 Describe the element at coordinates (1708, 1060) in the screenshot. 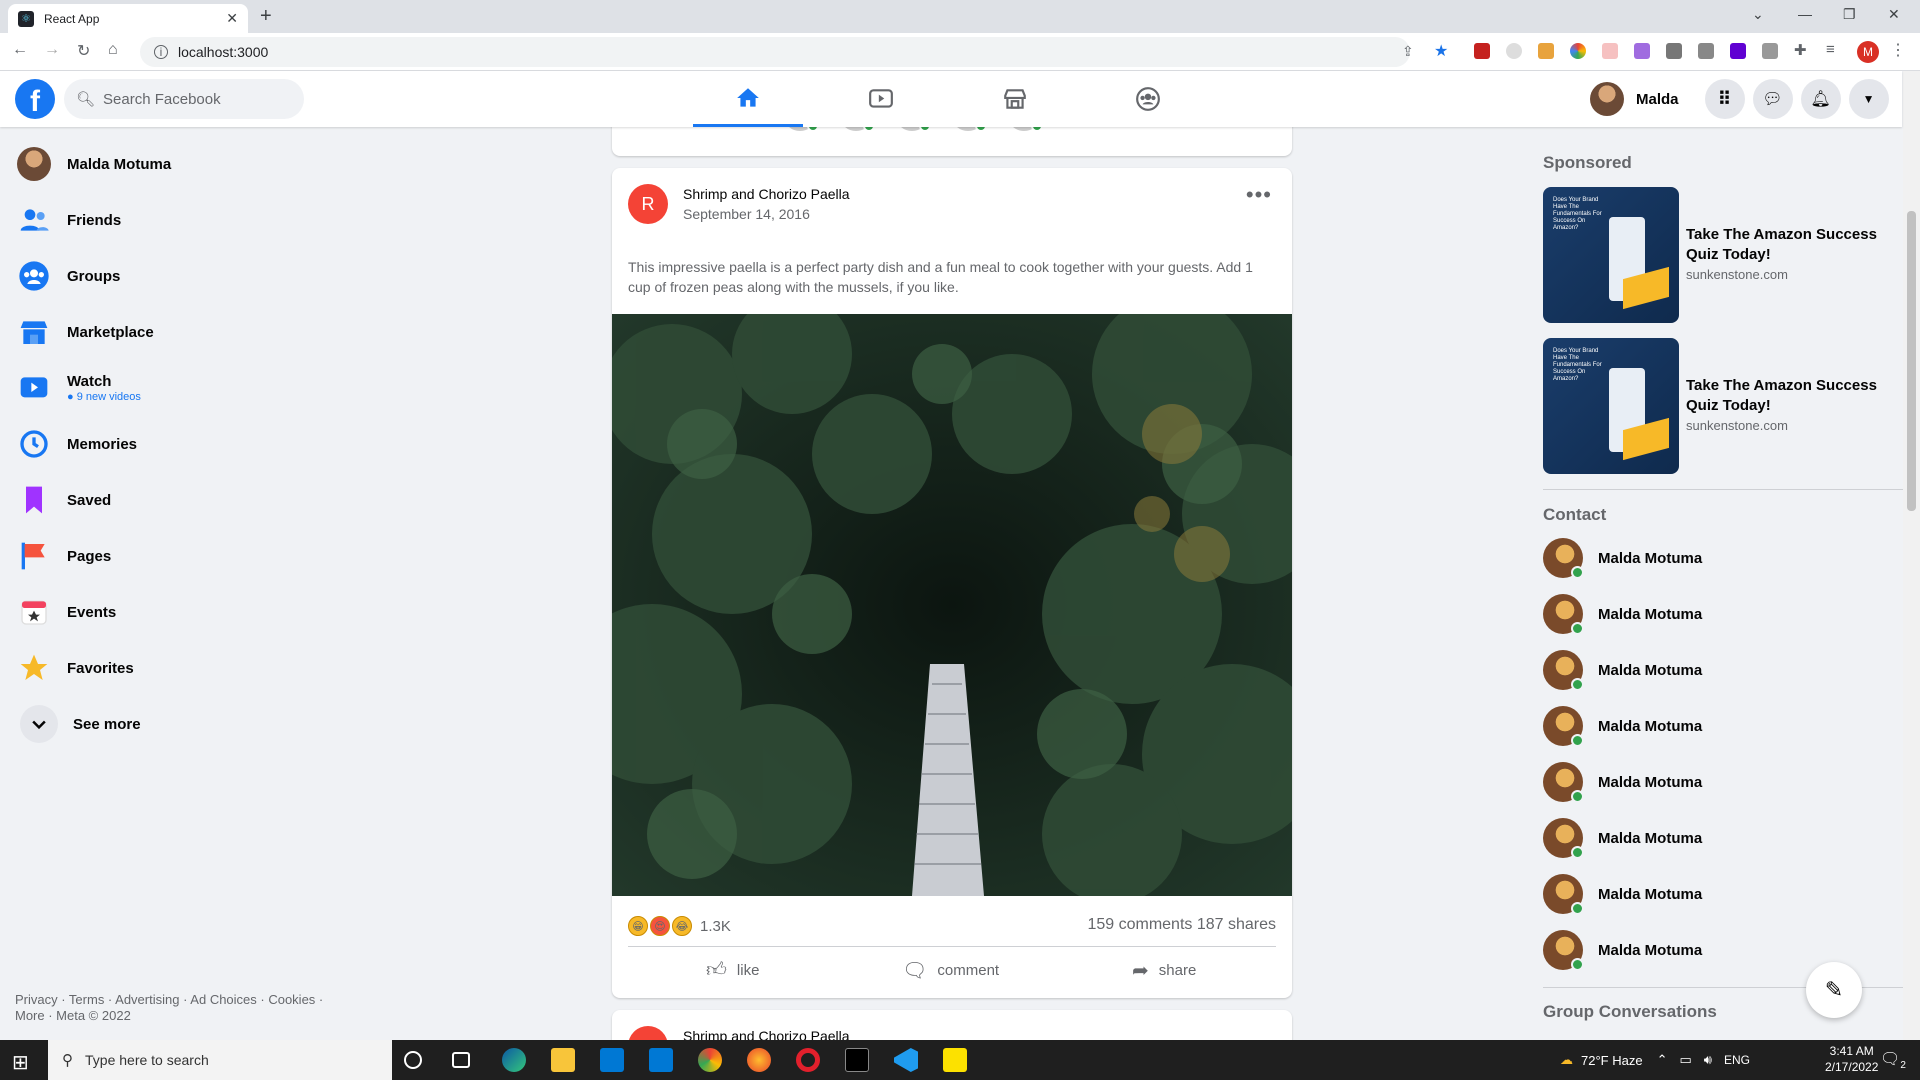

I see `volume-icon: 🔊︎` at that location.